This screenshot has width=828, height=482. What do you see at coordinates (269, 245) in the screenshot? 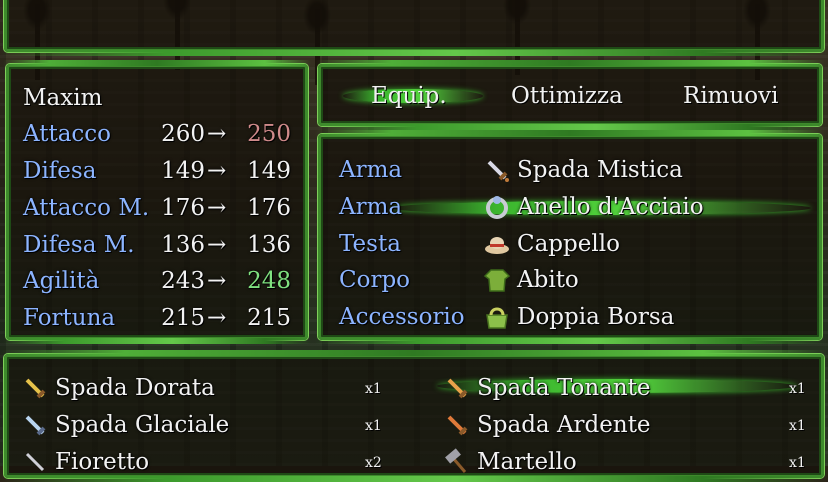
I see `param-new: 136` at bounding box center [269, 245].